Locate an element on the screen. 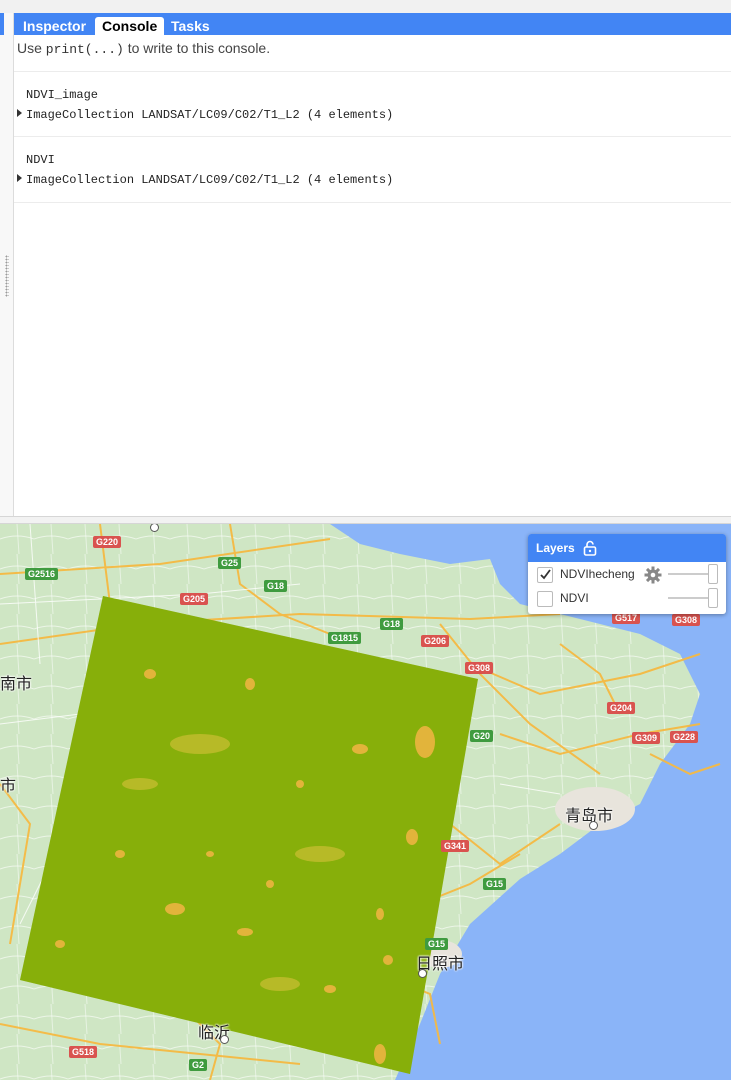  layer-name: NDVI is located at coordinates (574, 598).